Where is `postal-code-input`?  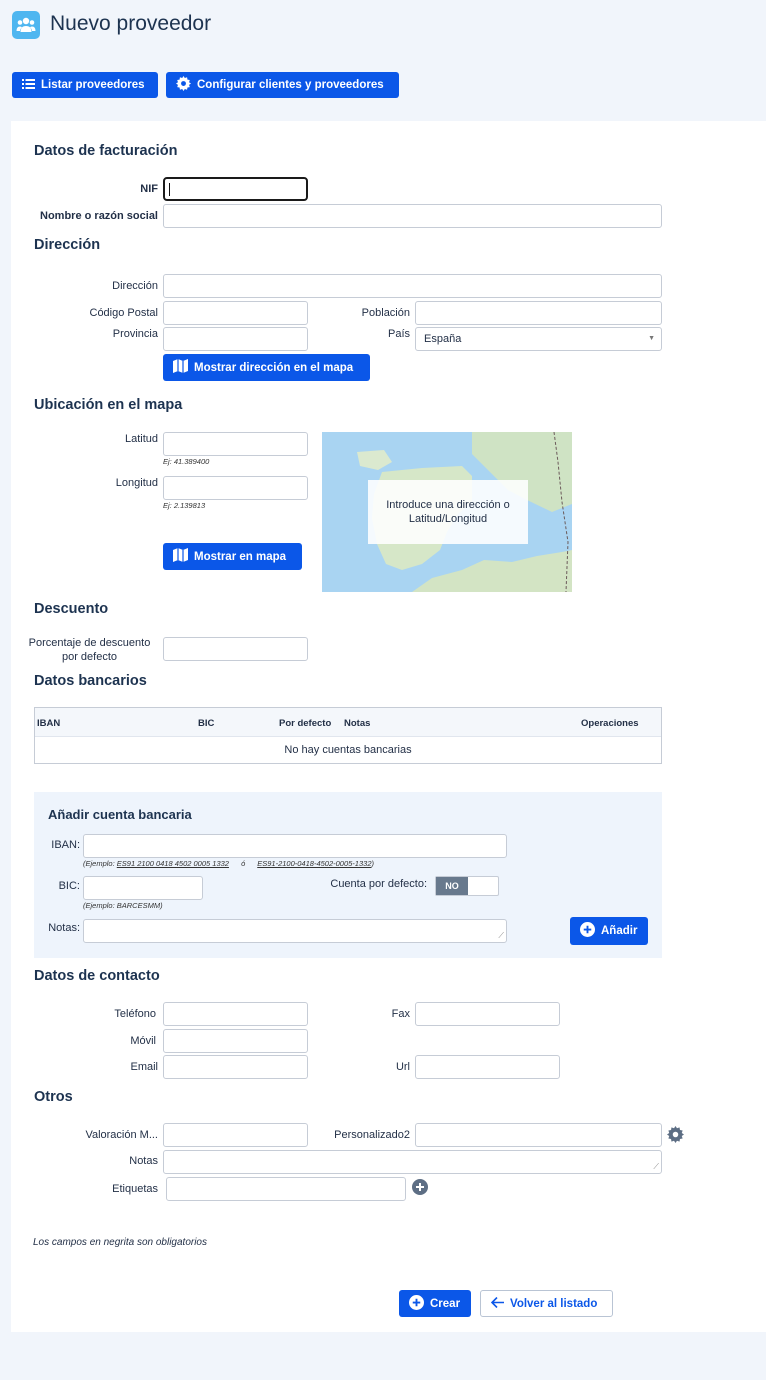
postal-code-input is located at coordinates (235, 313).